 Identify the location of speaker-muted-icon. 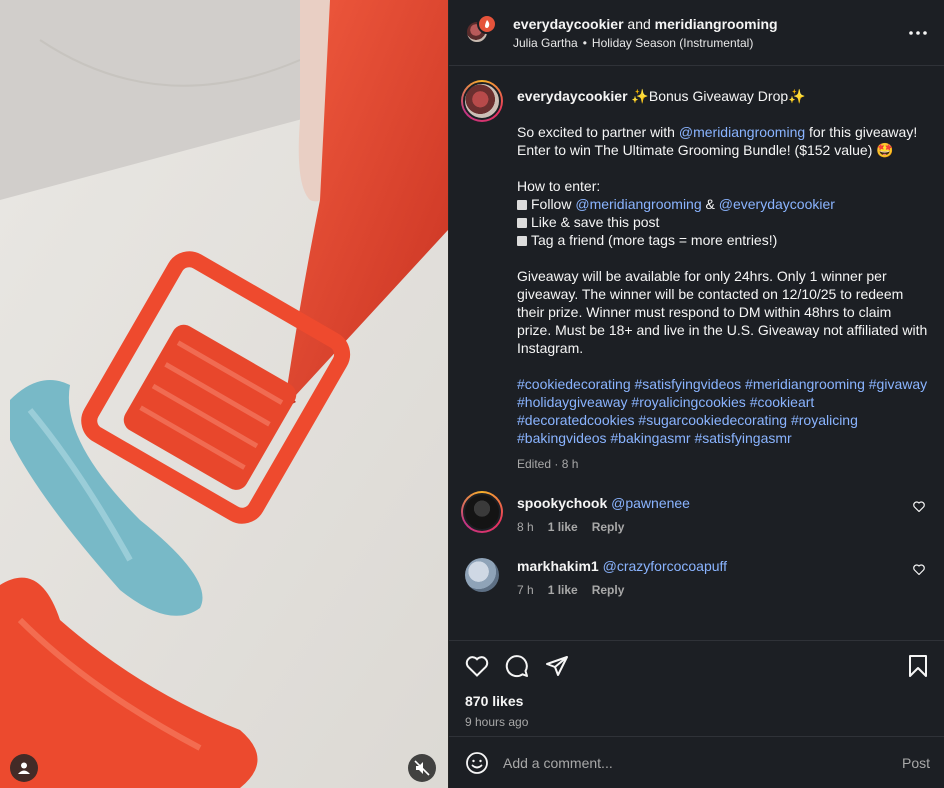
(422, 768).